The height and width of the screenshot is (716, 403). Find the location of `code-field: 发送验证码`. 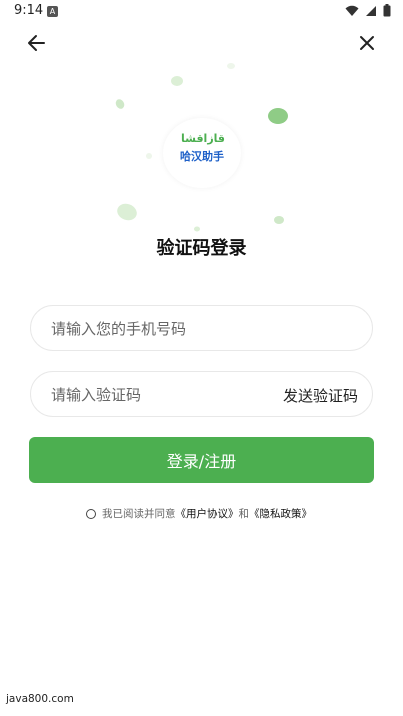

code-field: 发送验证码 is located at coordinates (201, 394).